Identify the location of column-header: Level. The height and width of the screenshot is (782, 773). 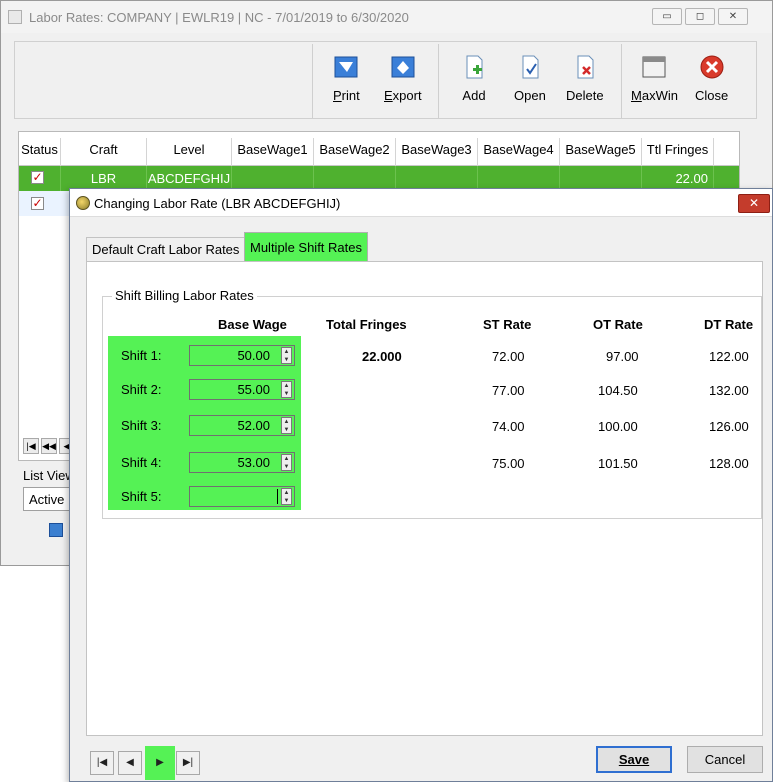
(189, 152).